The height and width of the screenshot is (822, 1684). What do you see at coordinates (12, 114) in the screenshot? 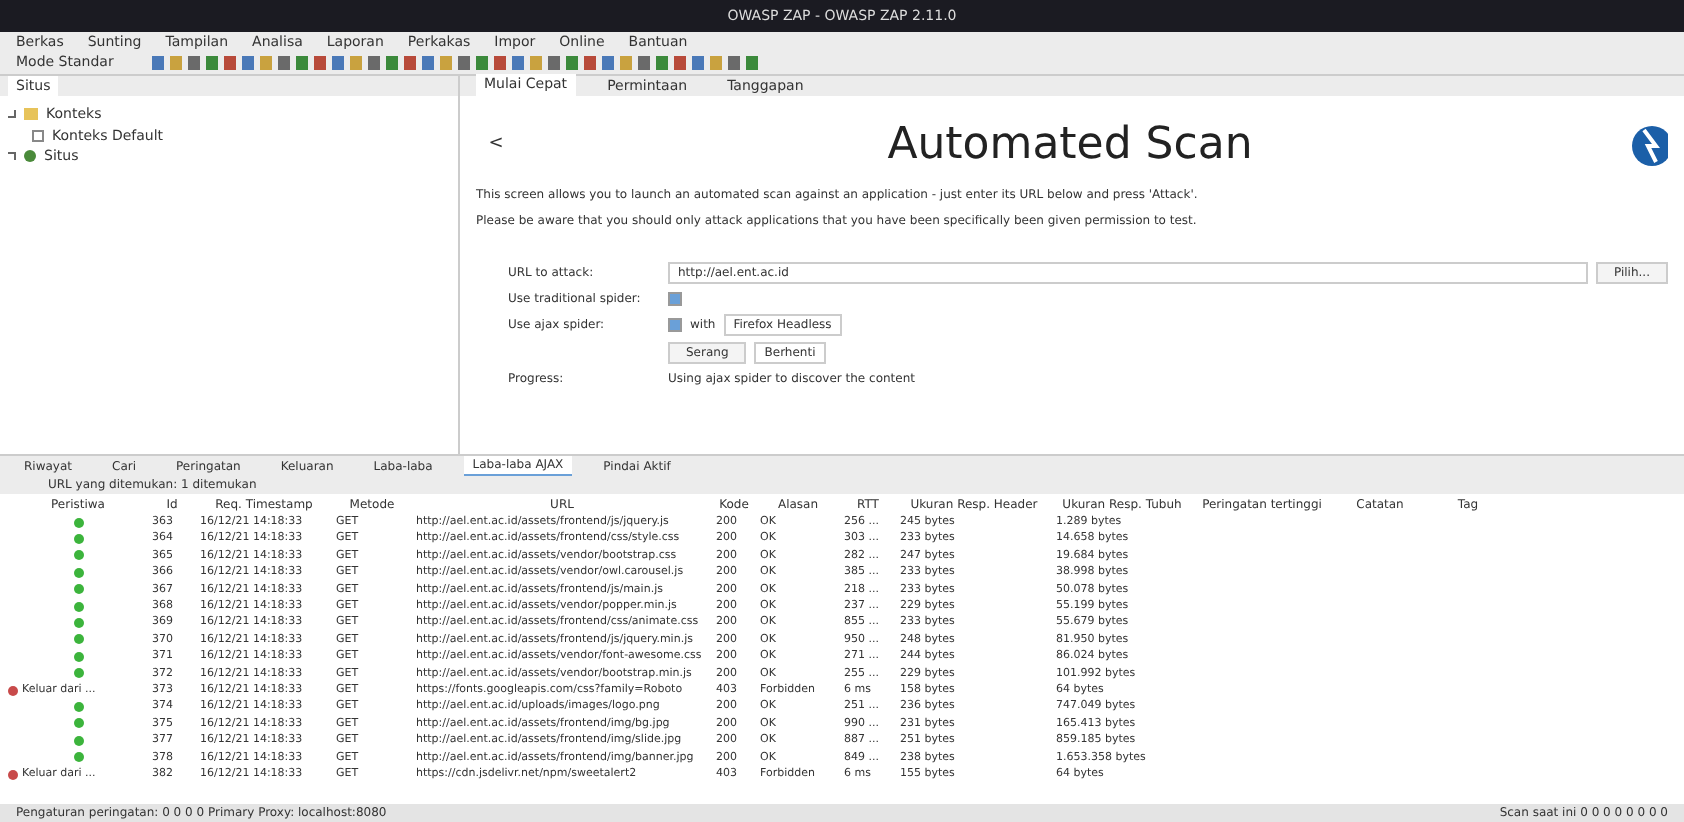
I see `collapse-icon` at bounding box center [12, 114].